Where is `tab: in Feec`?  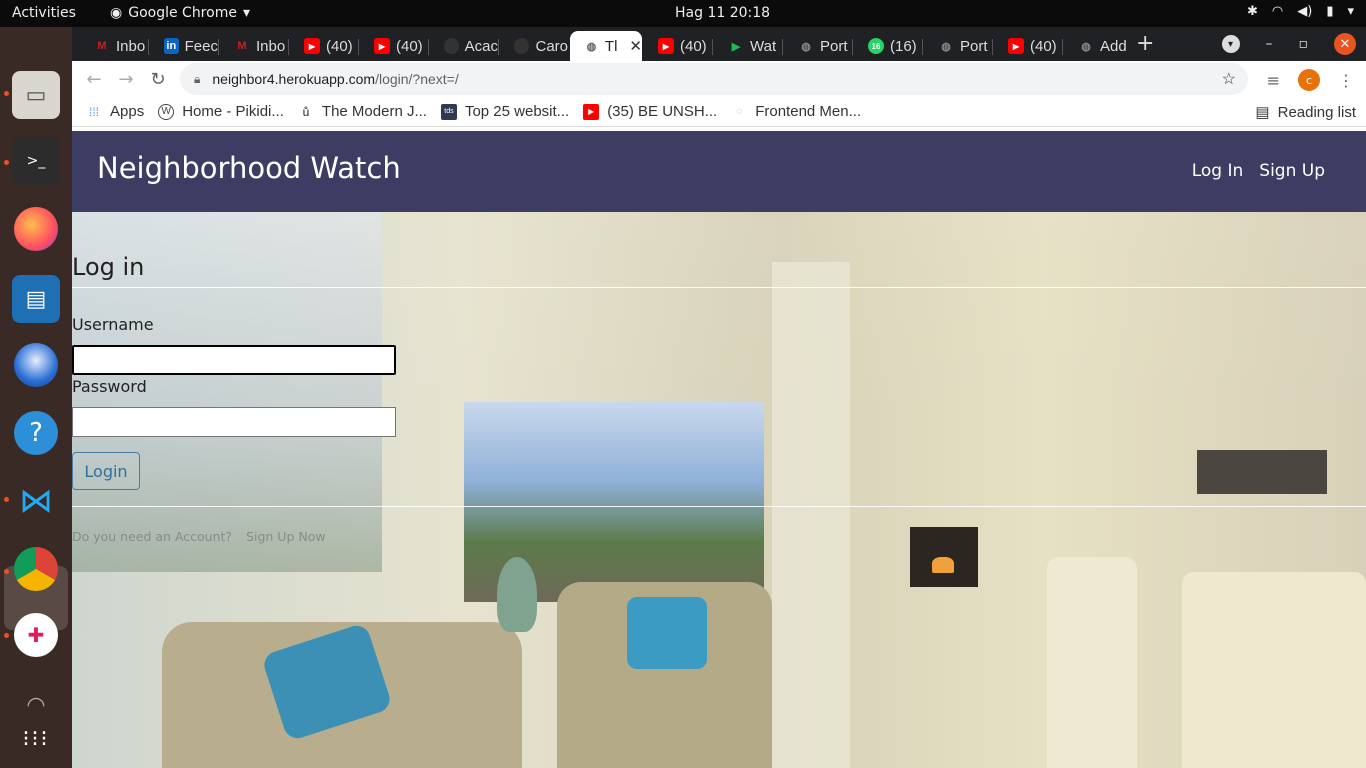 tab: in Feec is located at coordinates (184, 46).